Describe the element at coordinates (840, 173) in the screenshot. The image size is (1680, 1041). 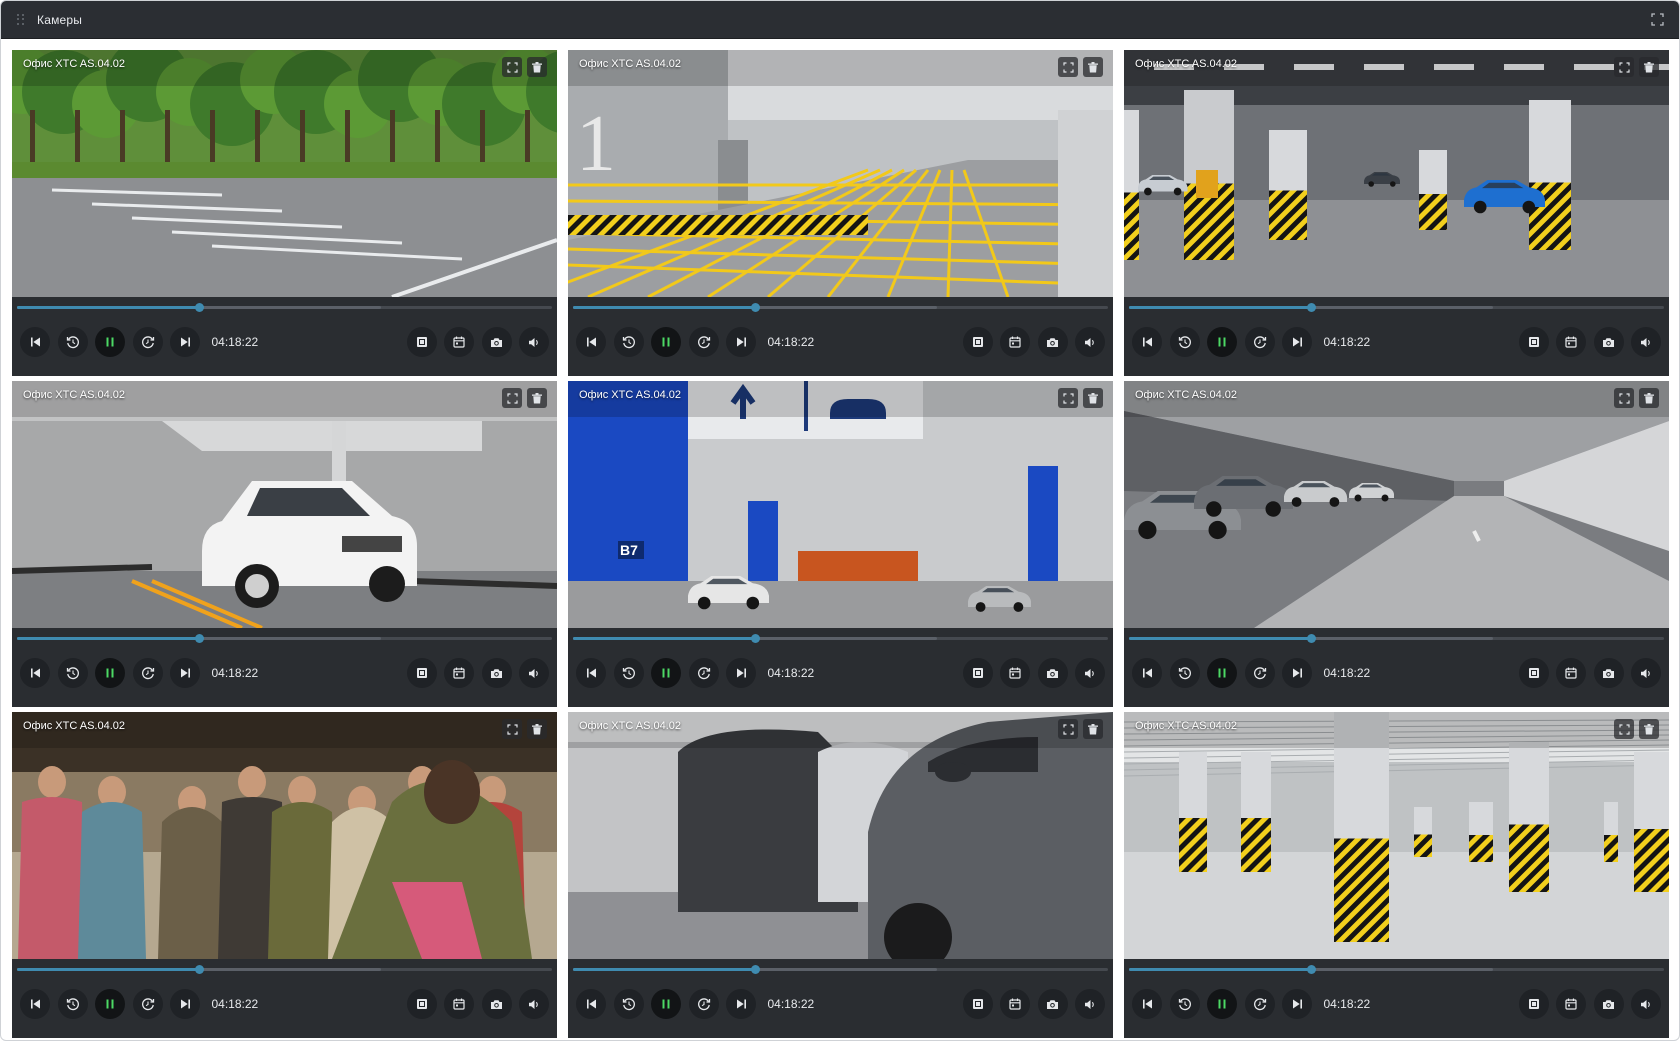
I see `video-feed: 1` at that location.